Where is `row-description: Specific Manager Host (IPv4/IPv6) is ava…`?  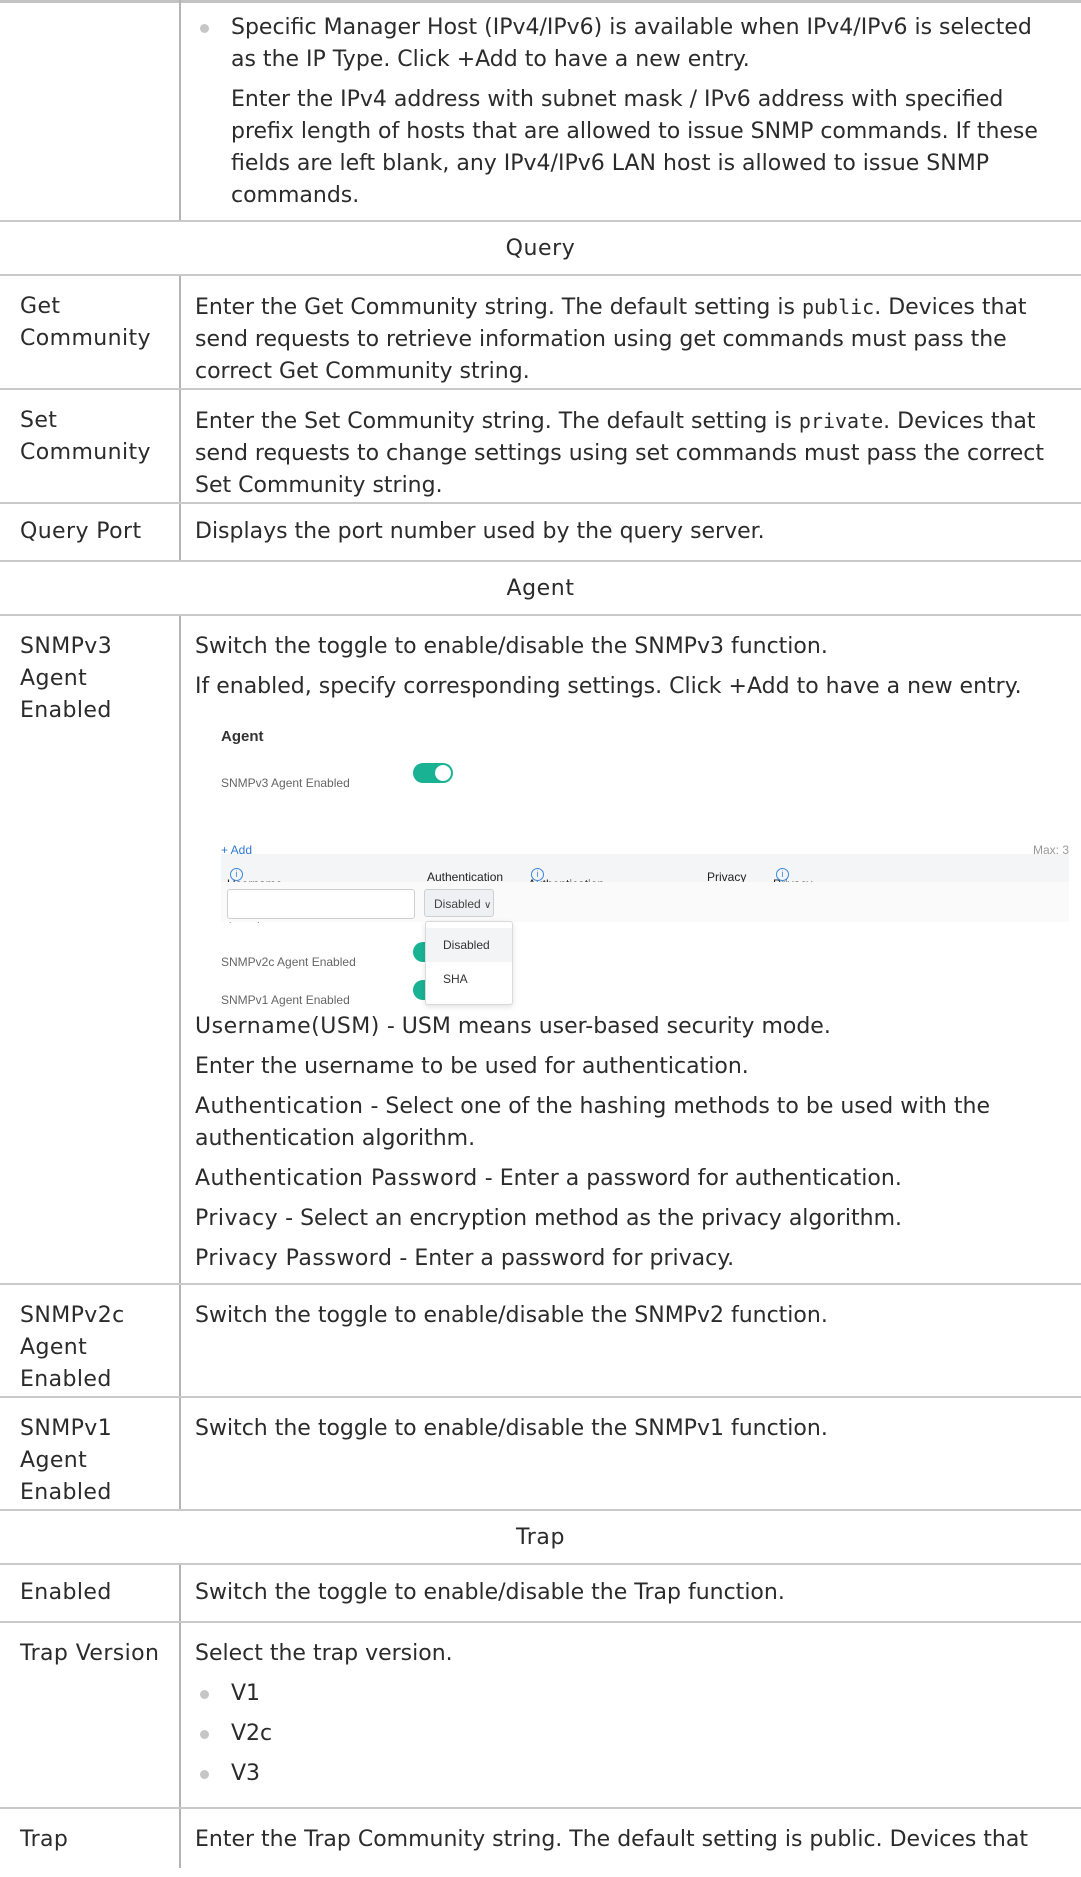 row-description: Specific Manager Host (IPv4/IPv6) is ava… is located at coordinates (630, 111).